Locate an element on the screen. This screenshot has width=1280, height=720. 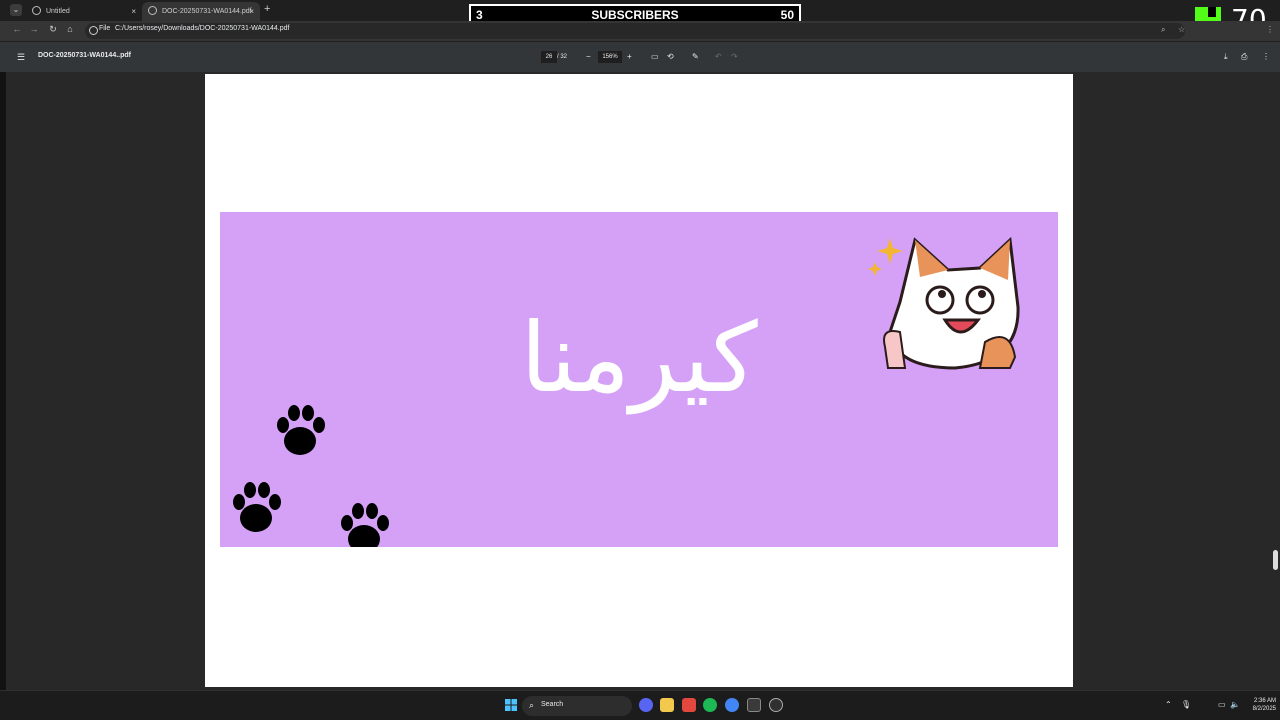
system-clock: 2:36 AM 8/2/2025 is located at coordinates (1258, 705).